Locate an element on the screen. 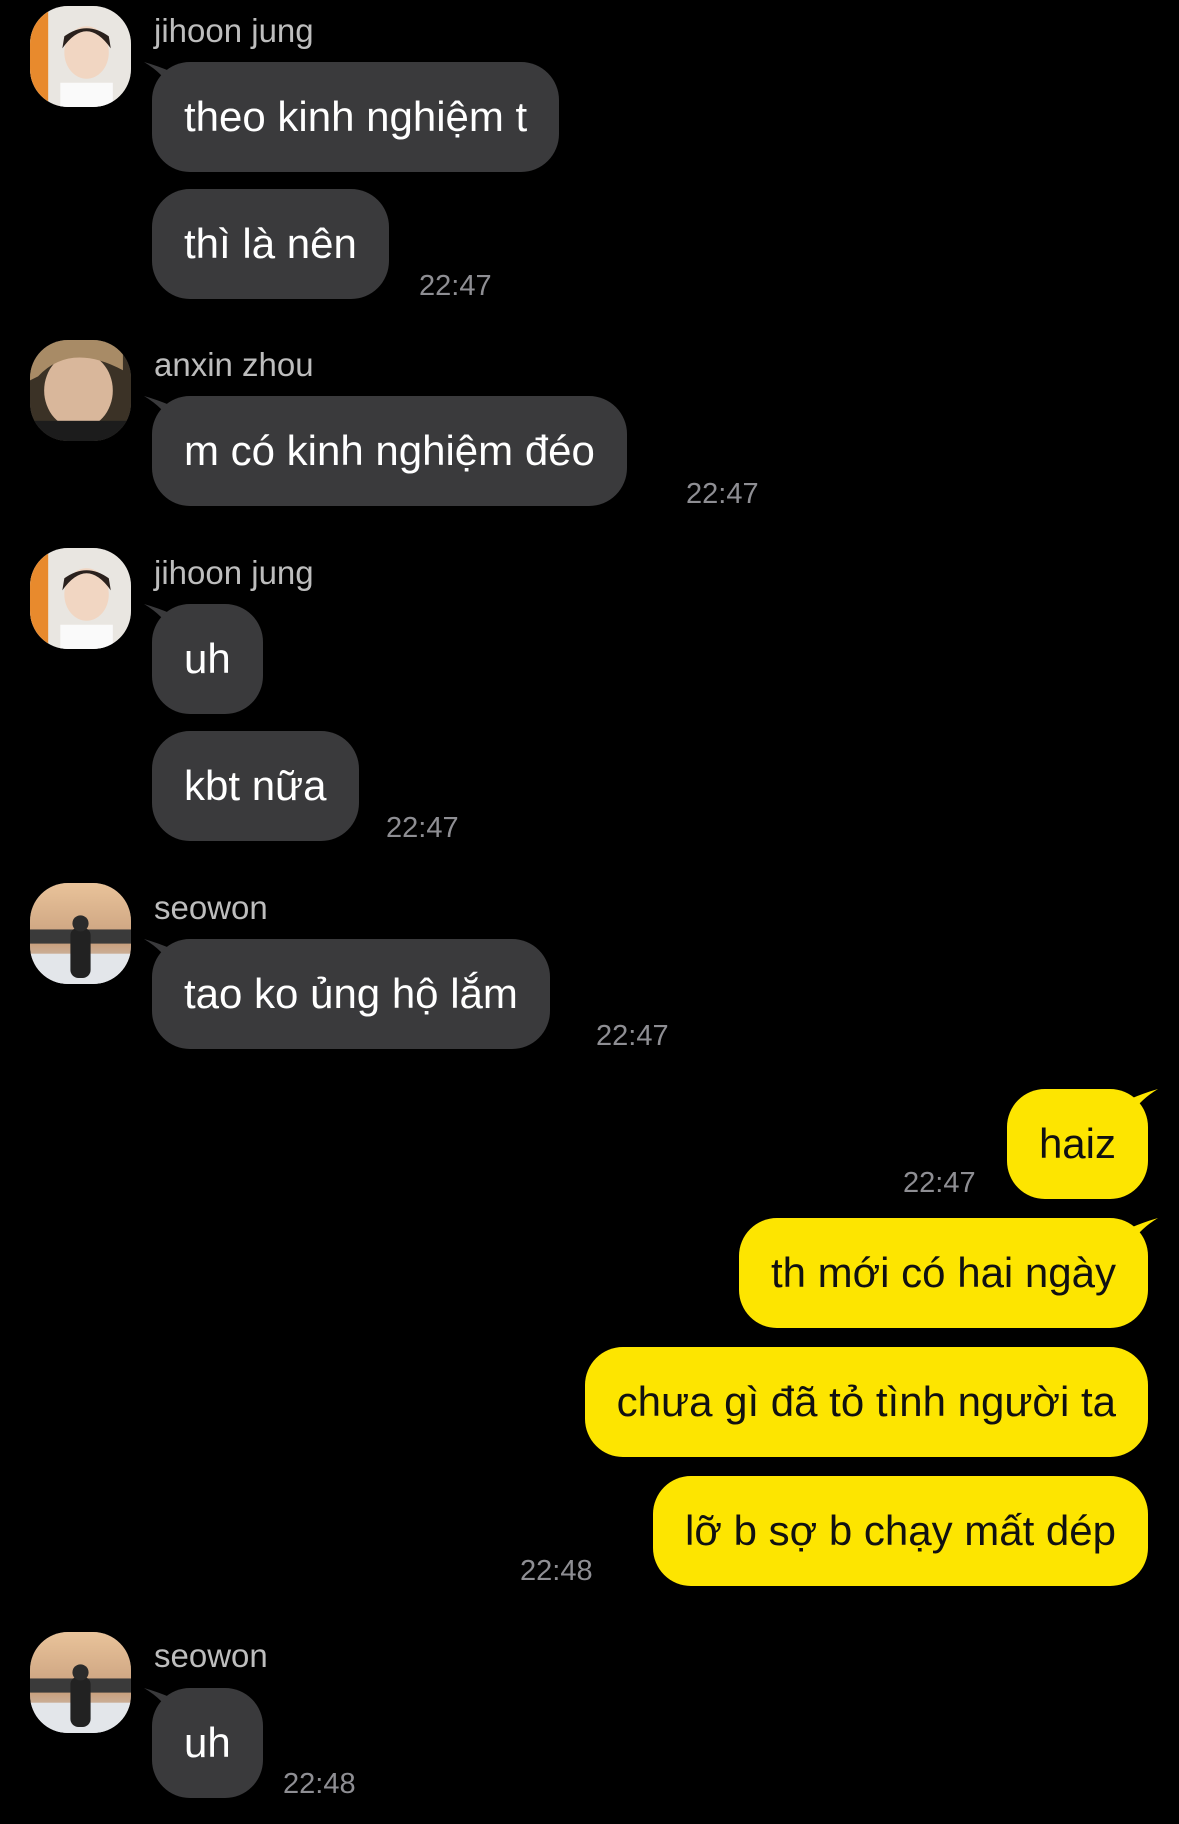  message-bubble: kbt nữa is located at coordinates (255, 786).